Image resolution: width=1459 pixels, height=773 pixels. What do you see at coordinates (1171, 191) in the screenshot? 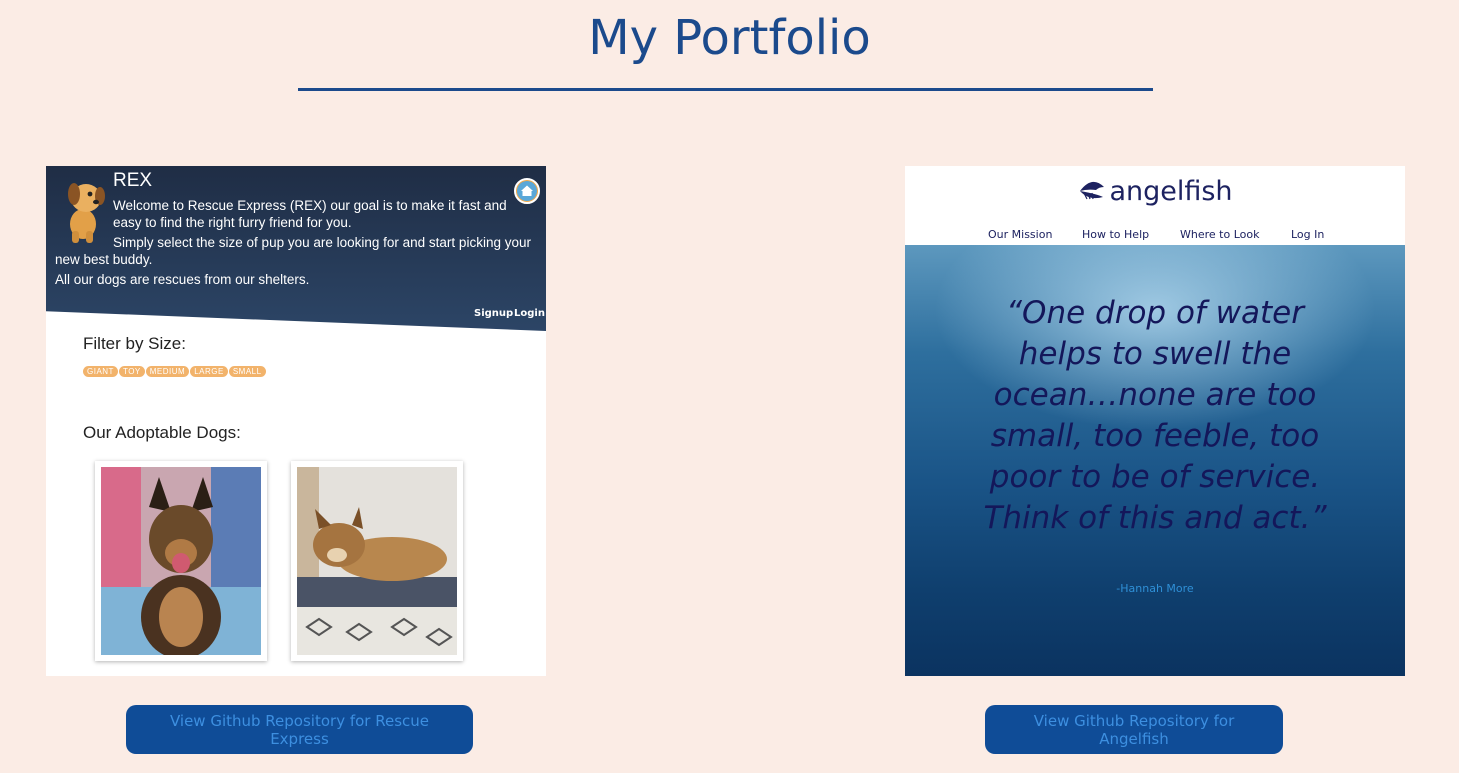
I see `angelfish-brand: angelfish` at bounding box center [1171, 191].